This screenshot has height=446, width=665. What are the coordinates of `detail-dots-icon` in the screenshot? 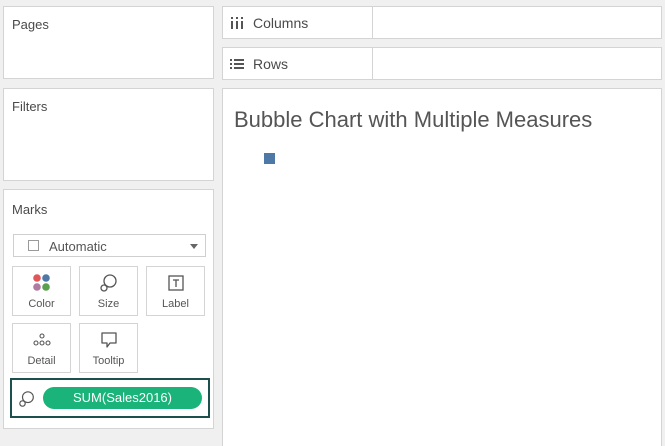 It's located at (41, 340).